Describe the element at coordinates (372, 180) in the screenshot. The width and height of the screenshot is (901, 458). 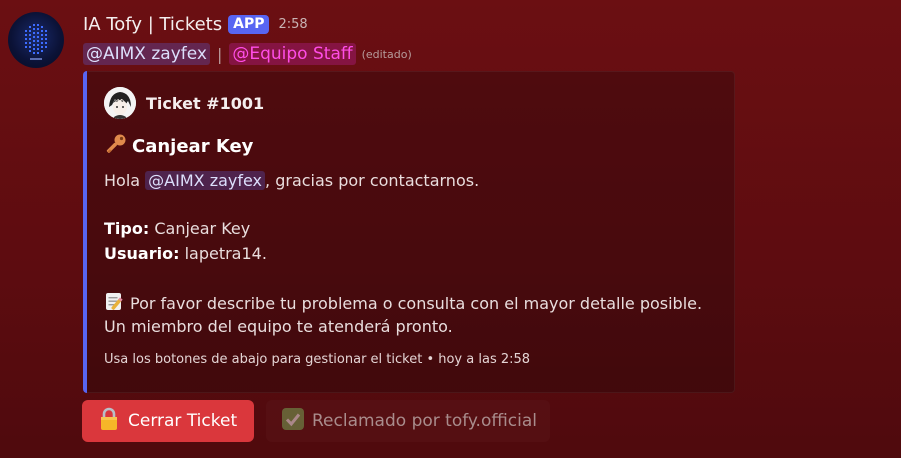
I see `greeting-suffix: , gracias por contactarnos.` at that location.